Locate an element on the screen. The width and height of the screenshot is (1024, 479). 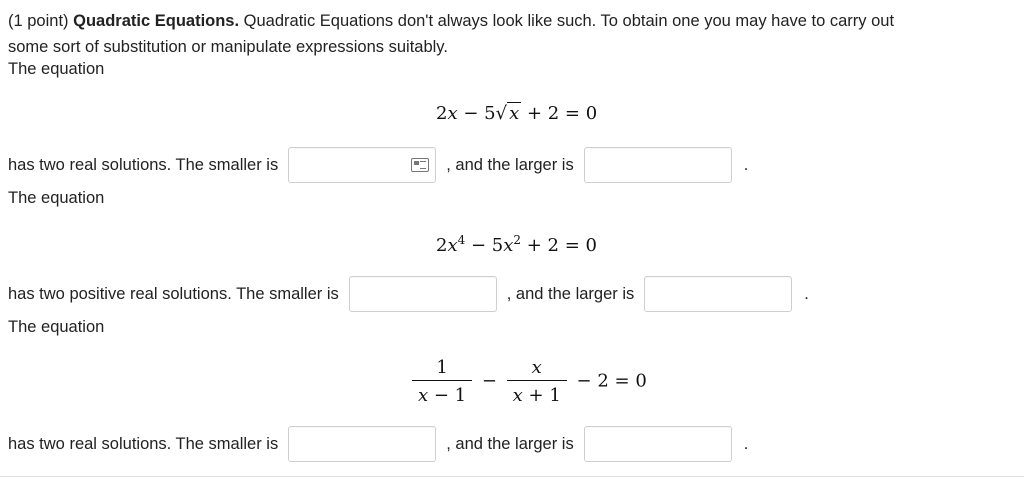
equation-lead-3: The equation is located at coordinates (56, 327).